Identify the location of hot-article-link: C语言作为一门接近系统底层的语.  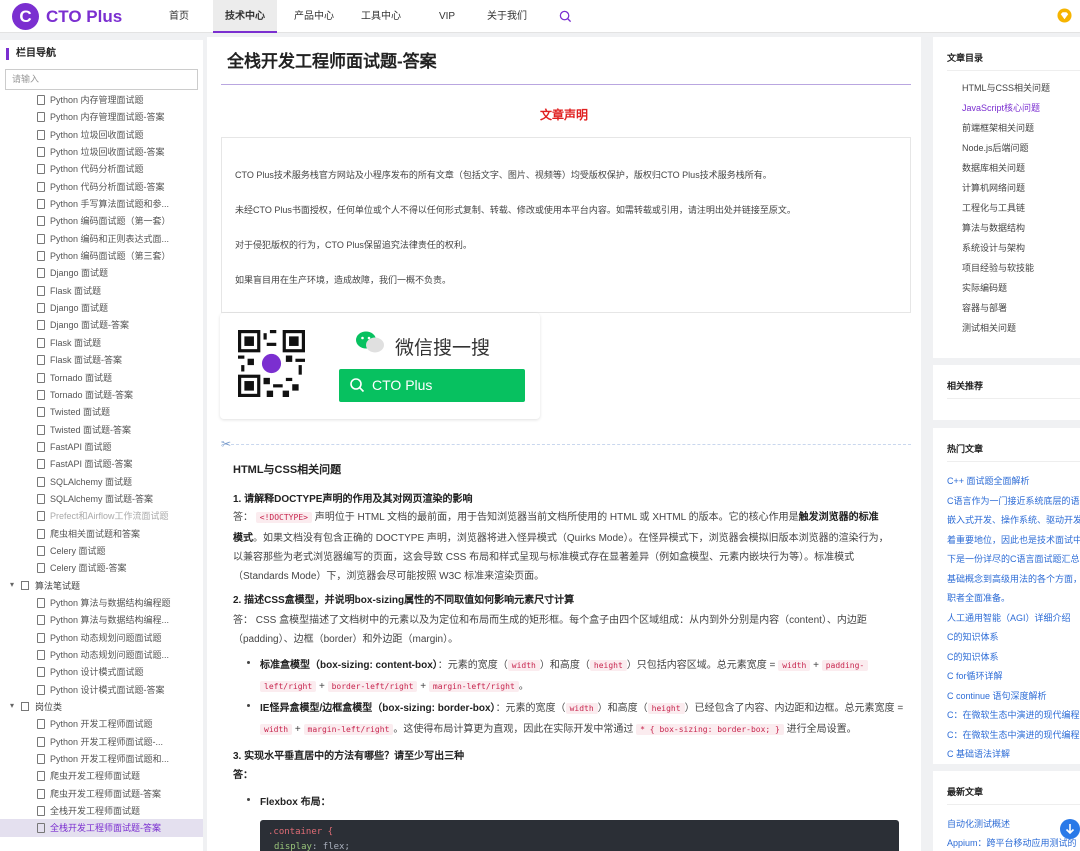
(1013, 500).